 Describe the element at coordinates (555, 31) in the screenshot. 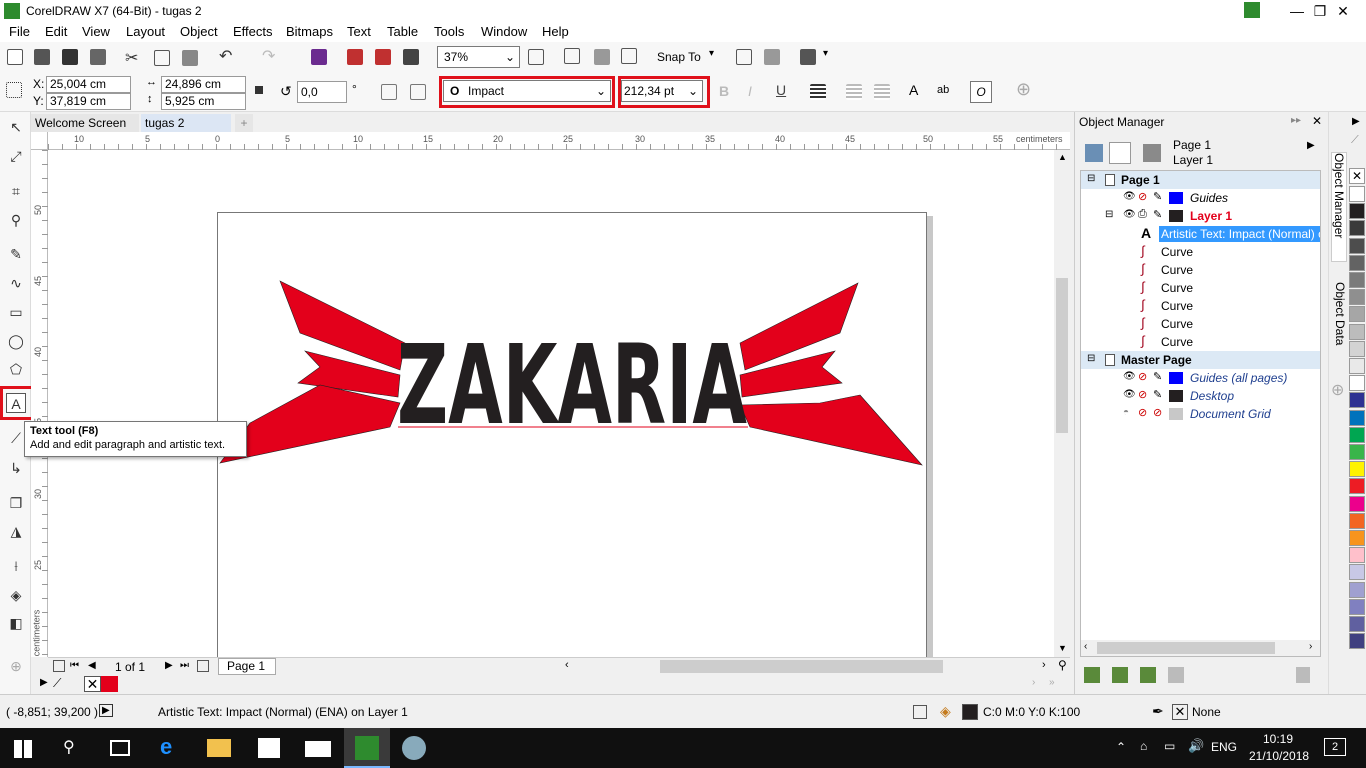

I see `menu-help: Help` at that location.